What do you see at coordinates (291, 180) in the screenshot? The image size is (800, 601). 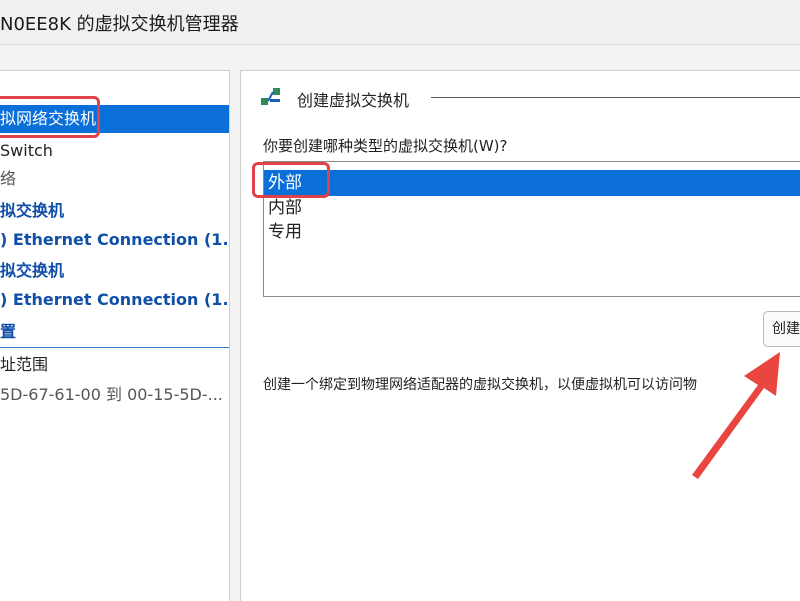 I see `highlight-box-external` at bounding box center [291, 180].